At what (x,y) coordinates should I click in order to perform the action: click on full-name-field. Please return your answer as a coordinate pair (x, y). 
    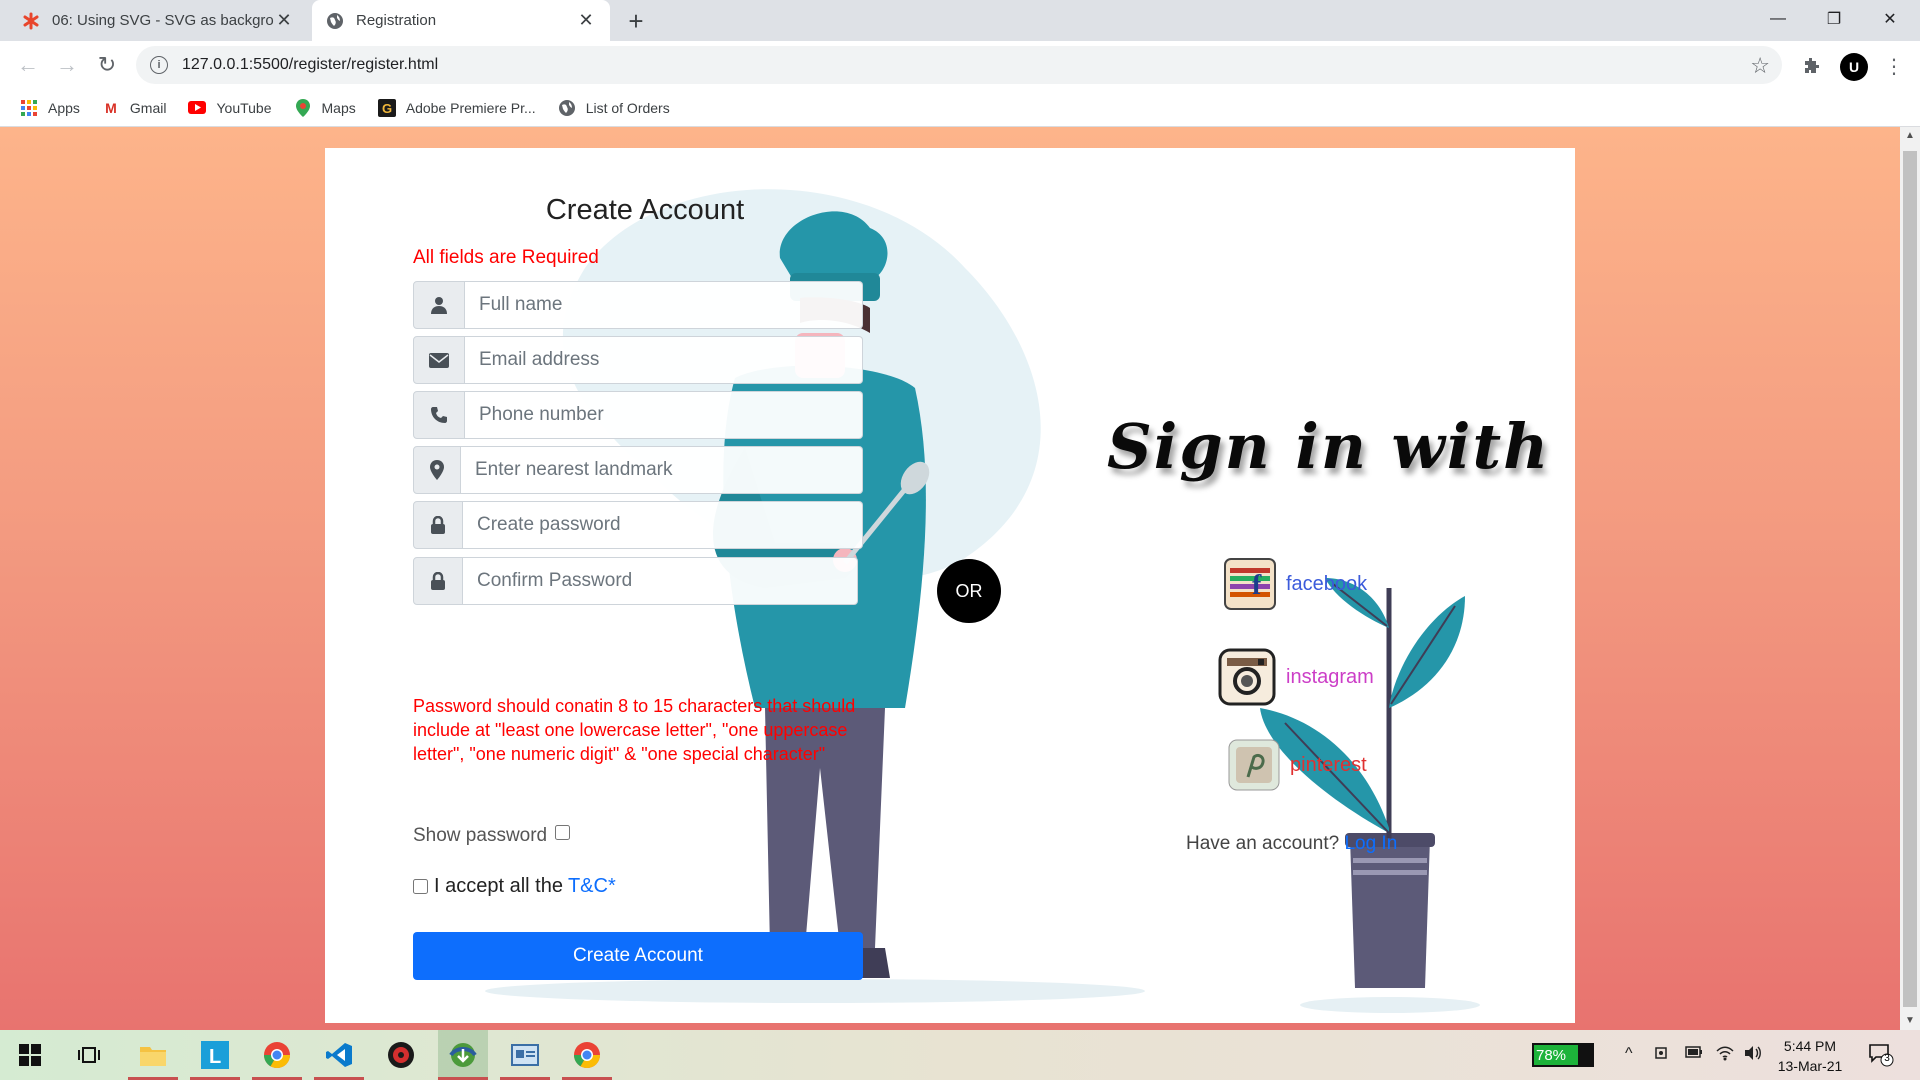
    Looking at the image, I should click on (638, 305).